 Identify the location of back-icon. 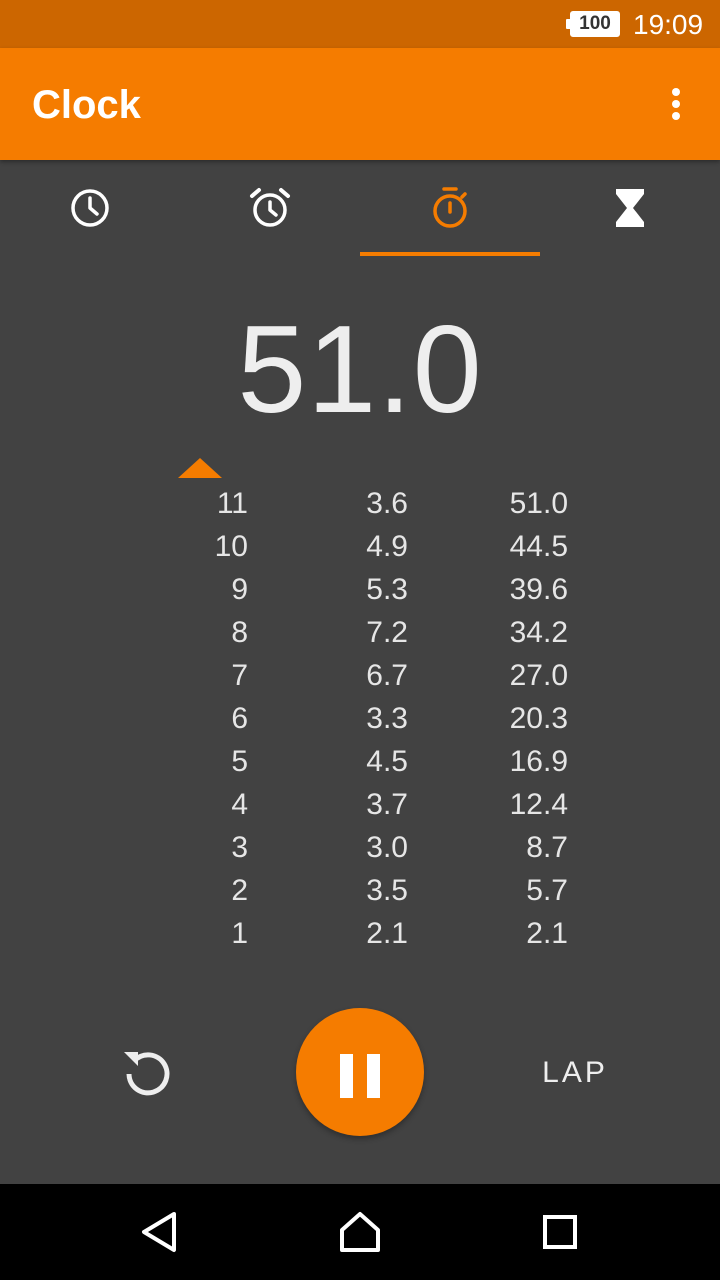
(159, 1232).